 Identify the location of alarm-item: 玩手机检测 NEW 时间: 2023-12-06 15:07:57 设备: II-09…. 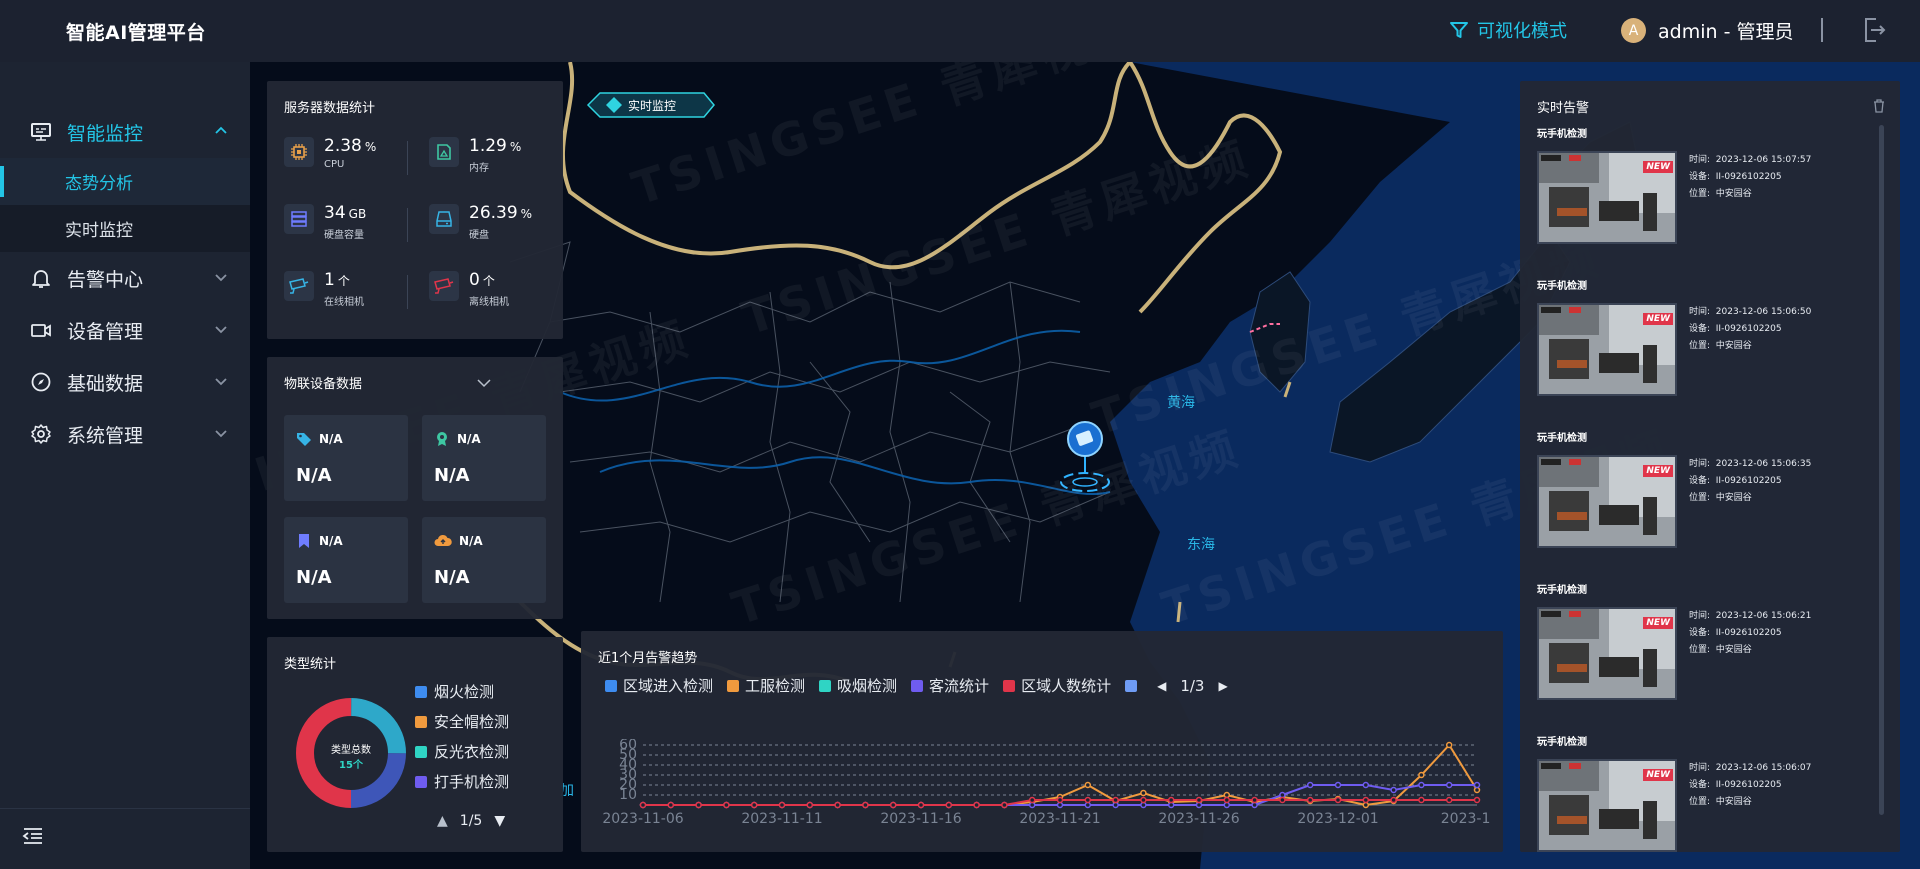
(1687, 200).